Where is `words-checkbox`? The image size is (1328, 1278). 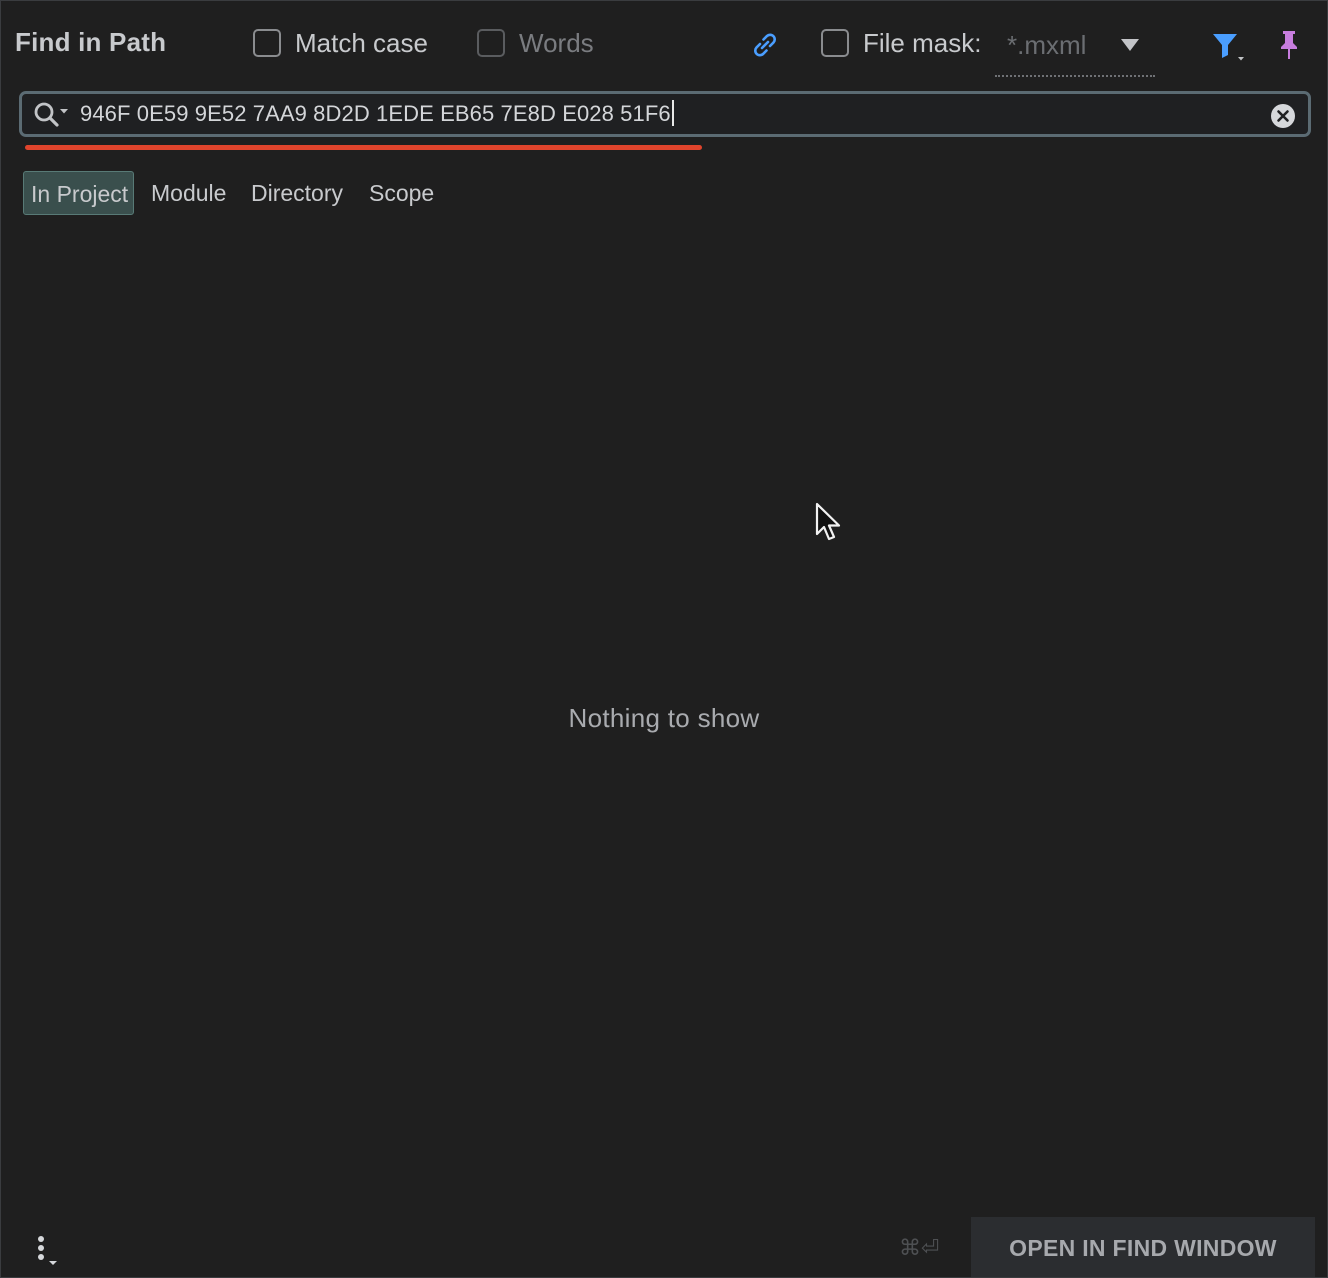 words-checkbox is located at coordinates (491, 43).